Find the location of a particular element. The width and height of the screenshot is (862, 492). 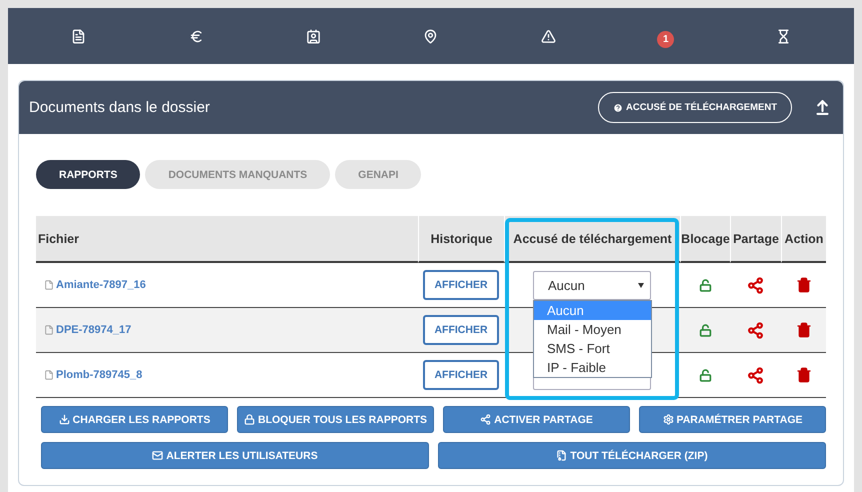

action-button: PARAMÉTRER PARTAGE is located at coordinates (732, 419).